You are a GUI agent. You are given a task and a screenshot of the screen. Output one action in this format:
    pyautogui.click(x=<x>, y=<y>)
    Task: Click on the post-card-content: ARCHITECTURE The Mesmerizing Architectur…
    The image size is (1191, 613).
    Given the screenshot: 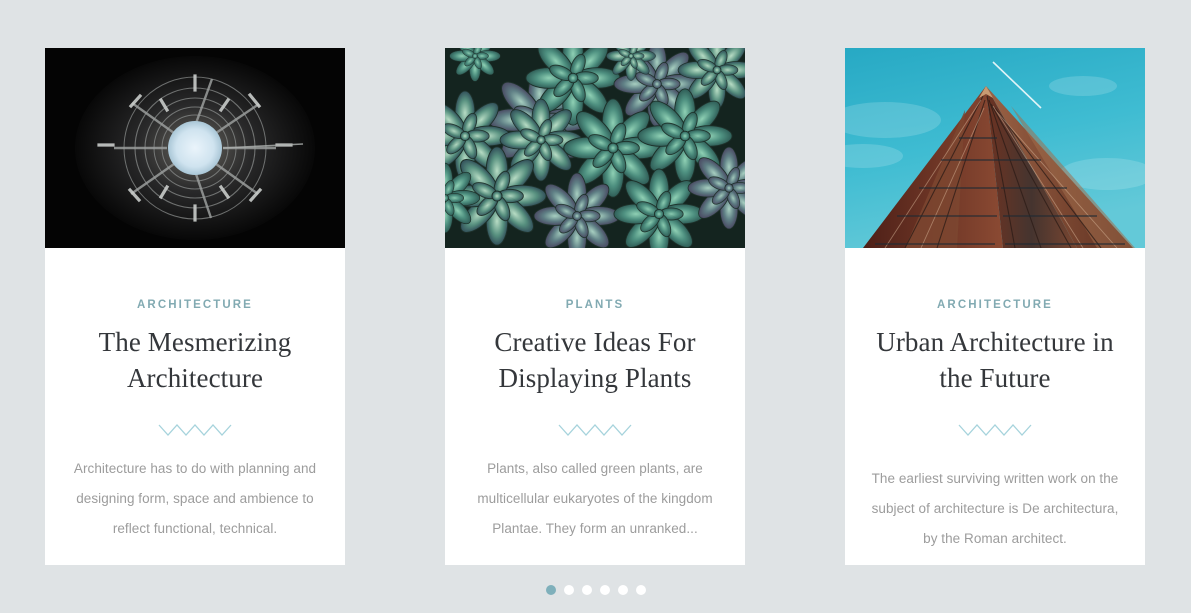 What is the action you would take?
    pyautogui.click(x=195, y=406)
    